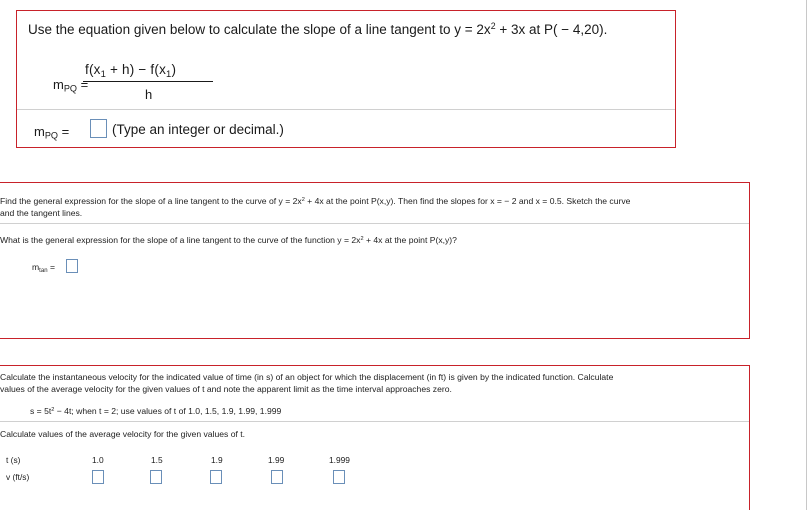 This screenshot has height=510, width=809. Describe the element at coordinates (198, 129) in the screenshot. I see `answer-format-hint: (Type an integer or decimal.)` at that location.